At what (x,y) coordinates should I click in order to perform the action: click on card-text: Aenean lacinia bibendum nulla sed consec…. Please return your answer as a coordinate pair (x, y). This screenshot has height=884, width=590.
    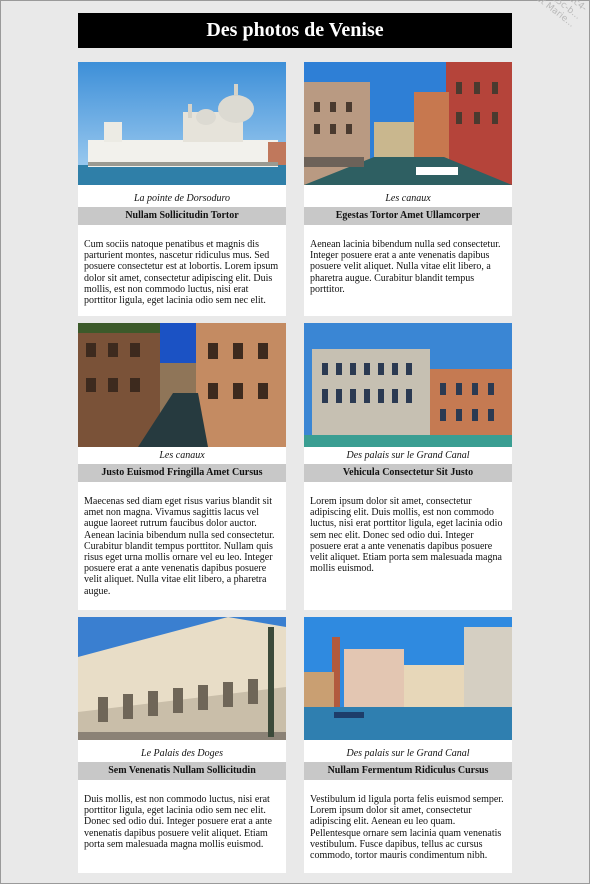
    Looking at the image, I should click on (405, 267).